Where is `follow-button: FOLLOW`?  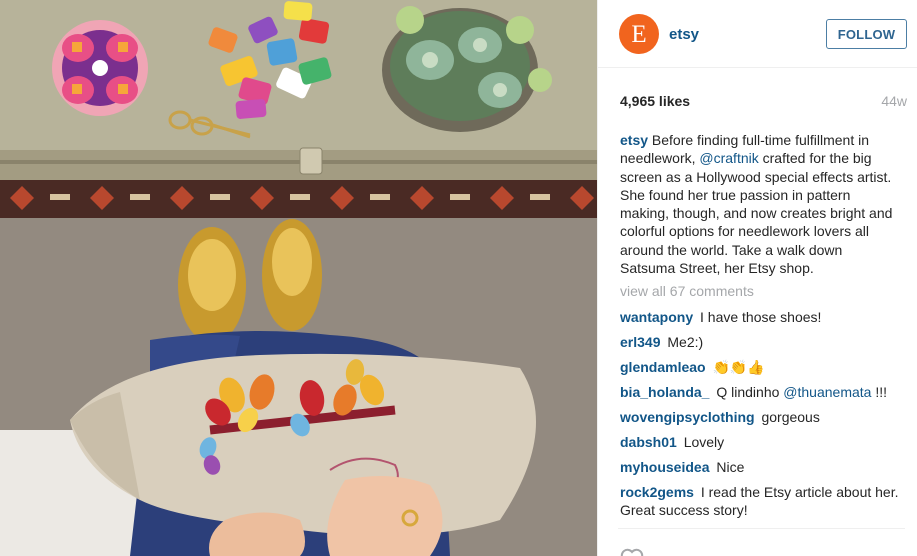
follow-button: FOLLOW is located at coordinates (866, 34).